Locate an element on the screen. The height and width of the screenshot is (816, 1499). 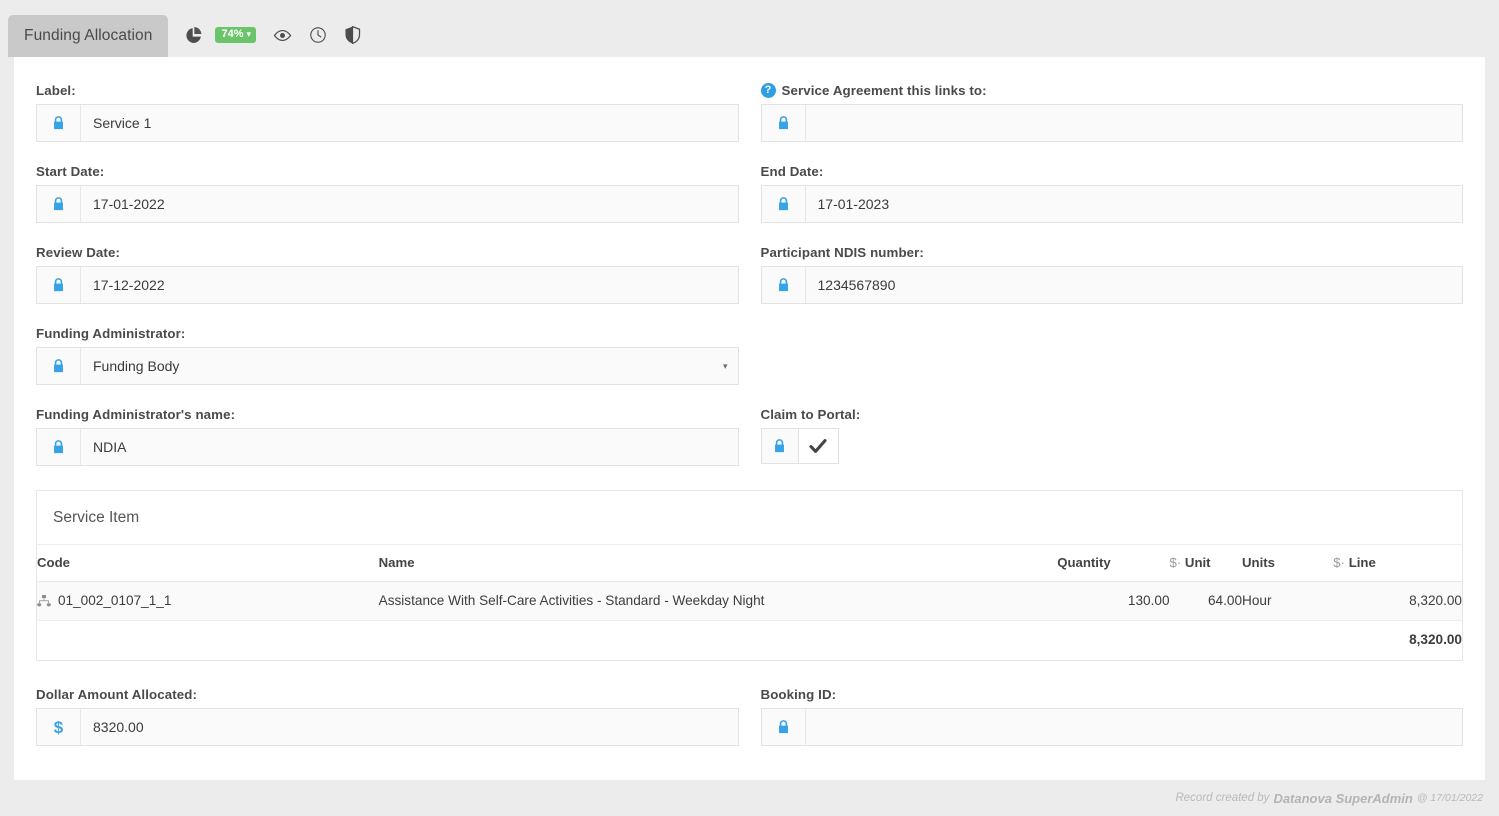
field-review-date-caption: Review Date: is located at coordinates (78, 252).